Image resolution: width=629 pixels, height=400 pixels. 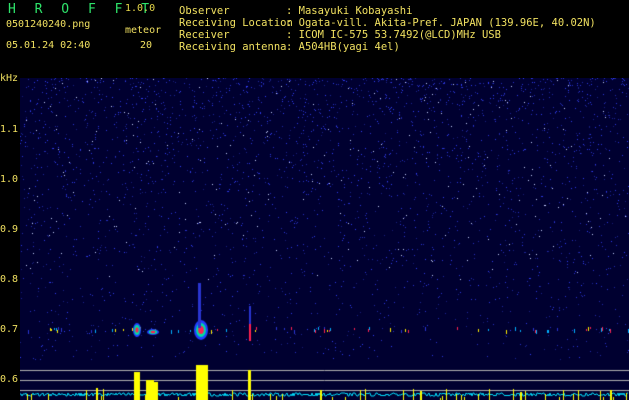 I want to click on info-key-antenna: Receiving antenna, so click(x=233, y=47).